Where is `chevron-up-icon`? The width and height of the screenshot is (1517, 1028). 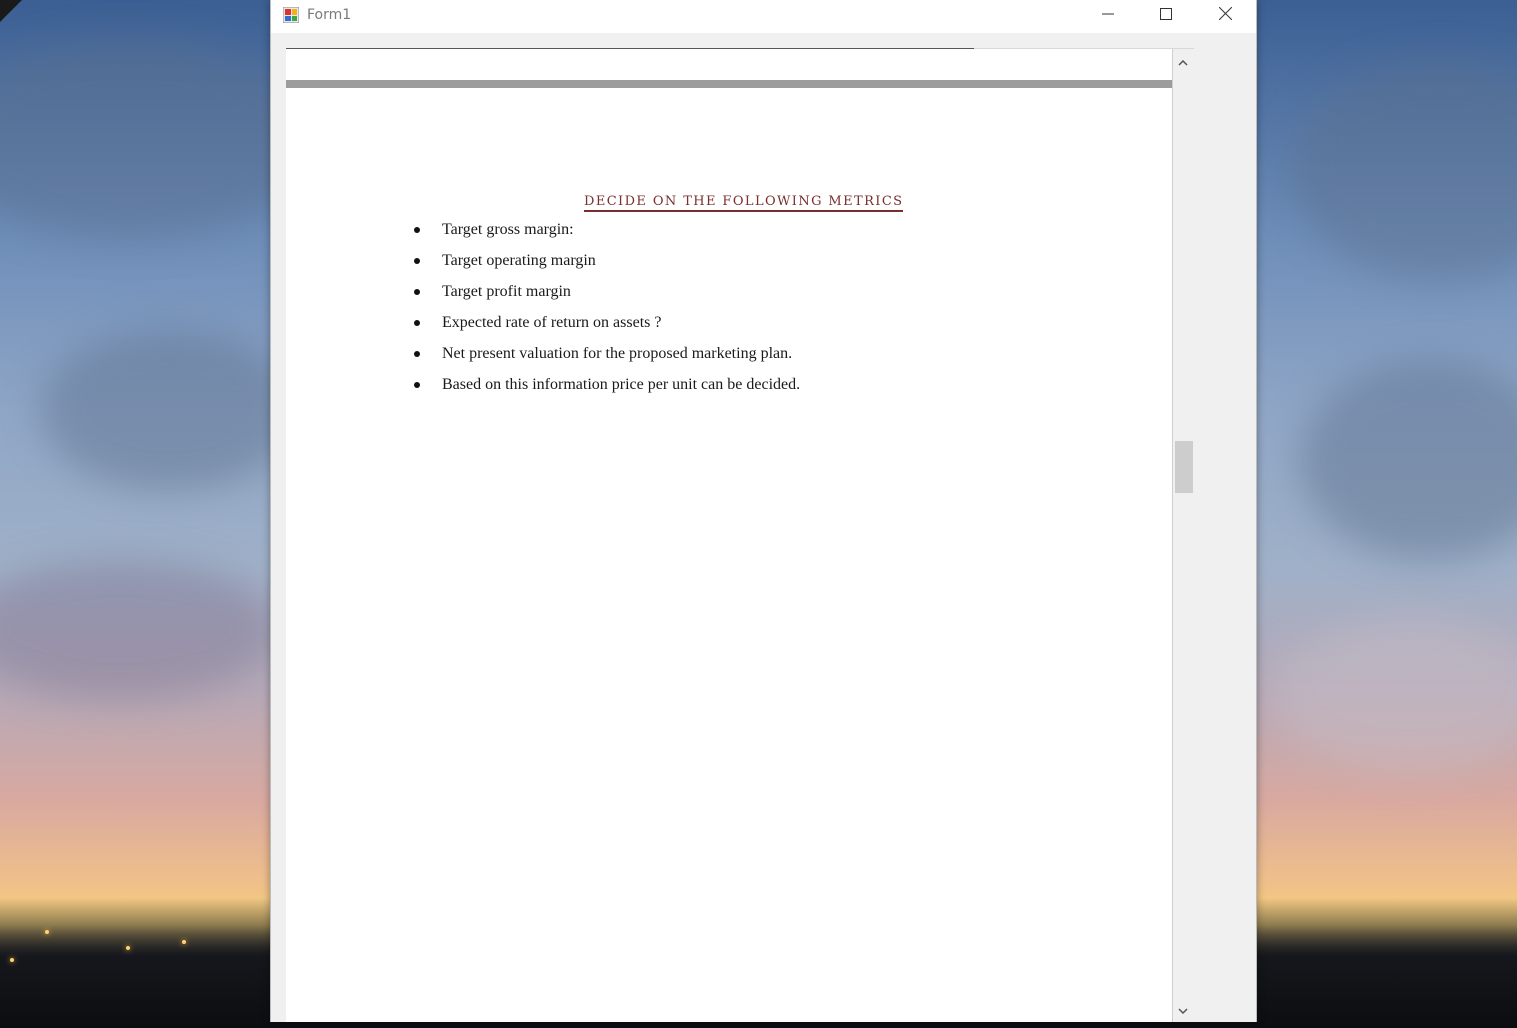 chevron-up-icon is located at coordinates (1183, 62).